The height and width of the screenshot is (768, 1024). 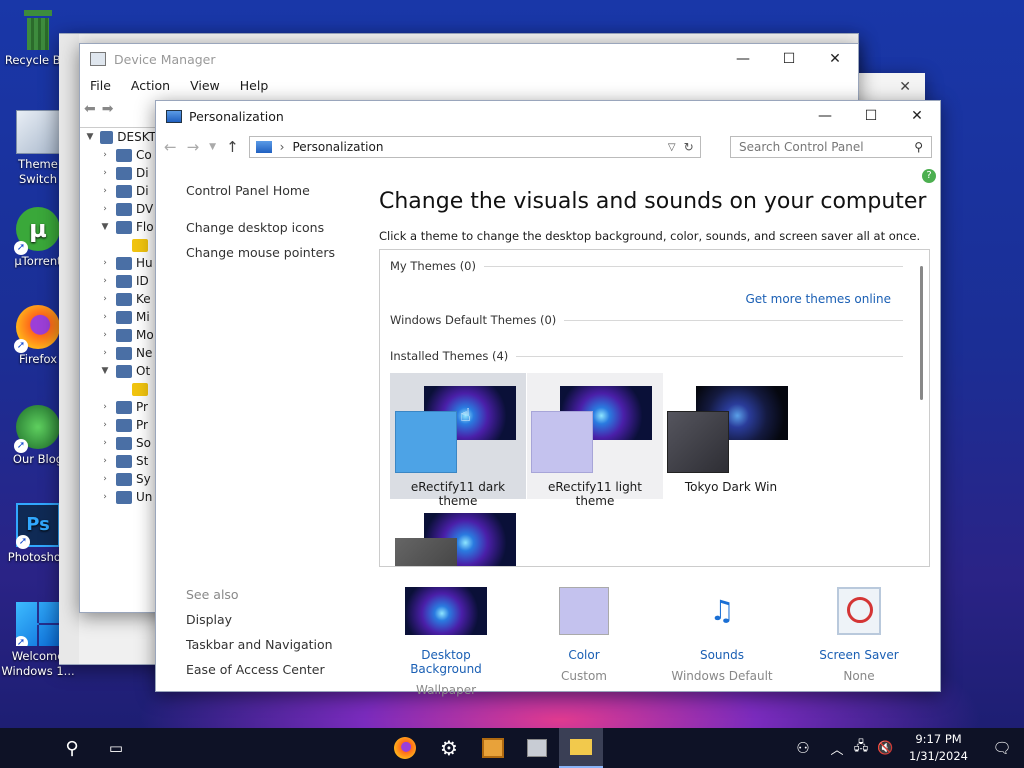 I want to click on tree-item: › Hu, so click(x=120, y=263).